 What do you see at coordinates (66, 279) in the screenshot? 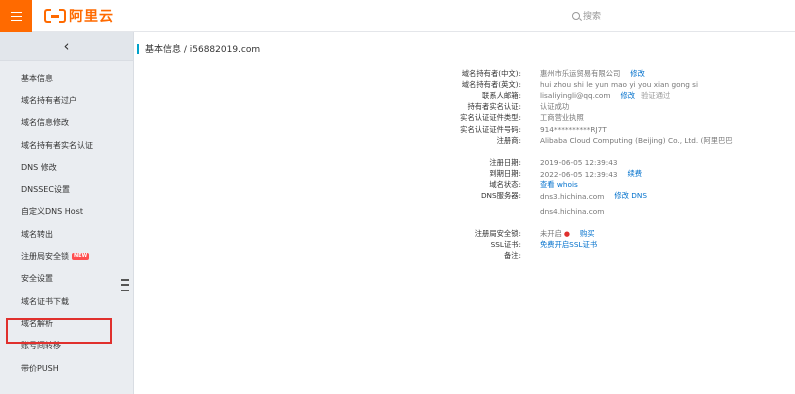
I see `sidebar-item-security-settings: 安全设置` at bounding box center [66, 279].